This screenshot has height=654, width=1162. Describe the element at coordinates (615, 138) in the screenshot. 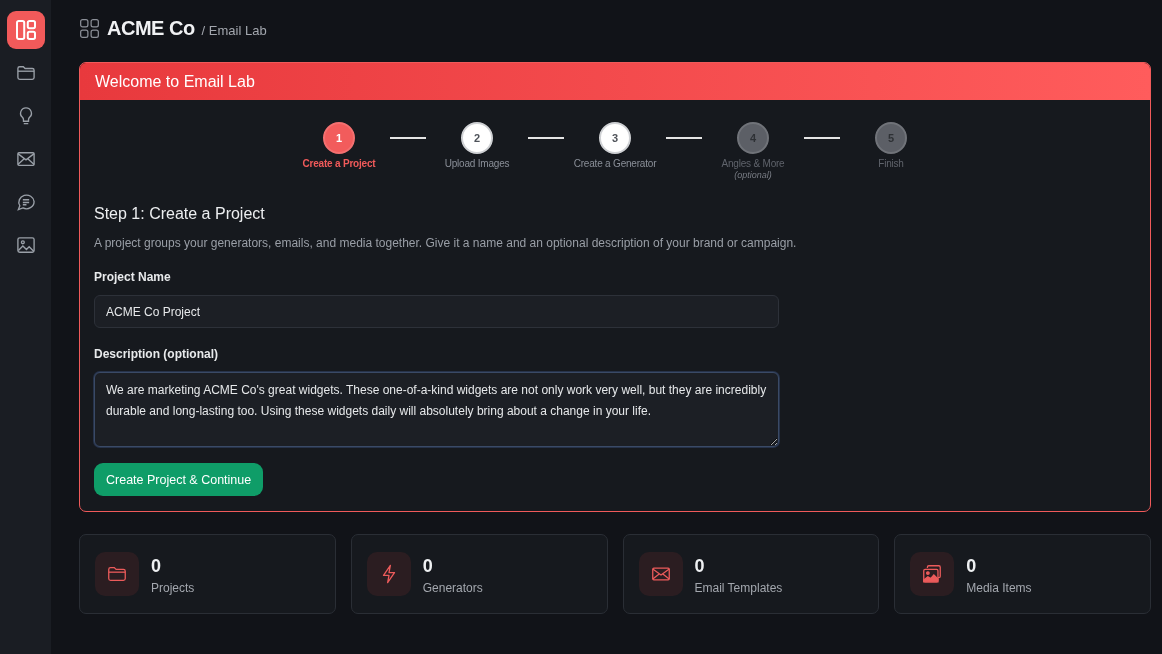

I see `step-indicator: 3` at that location.